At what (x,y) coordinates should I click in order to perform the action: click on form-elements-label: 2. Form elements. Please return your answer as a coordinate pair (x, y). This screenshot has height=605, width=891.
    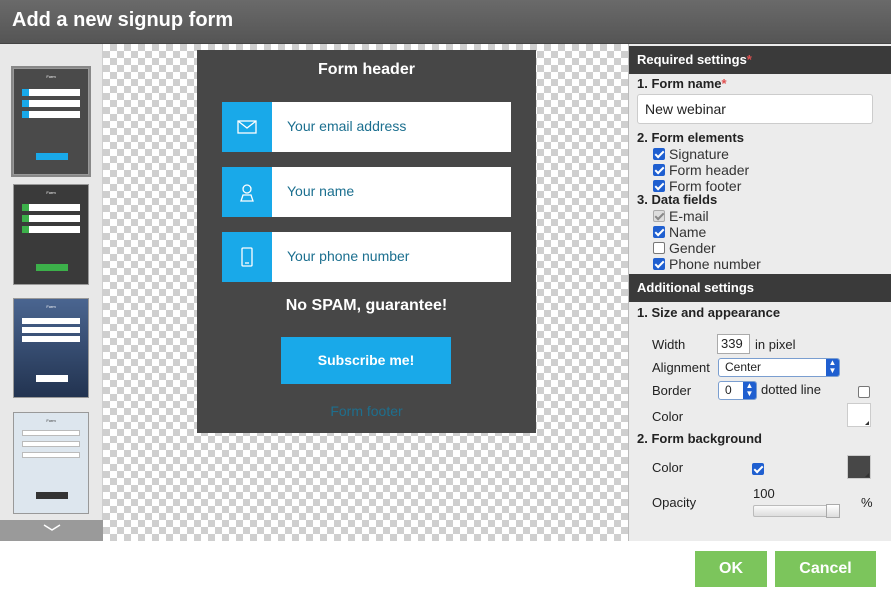
    Looking at the image, I should click on (690, 137).